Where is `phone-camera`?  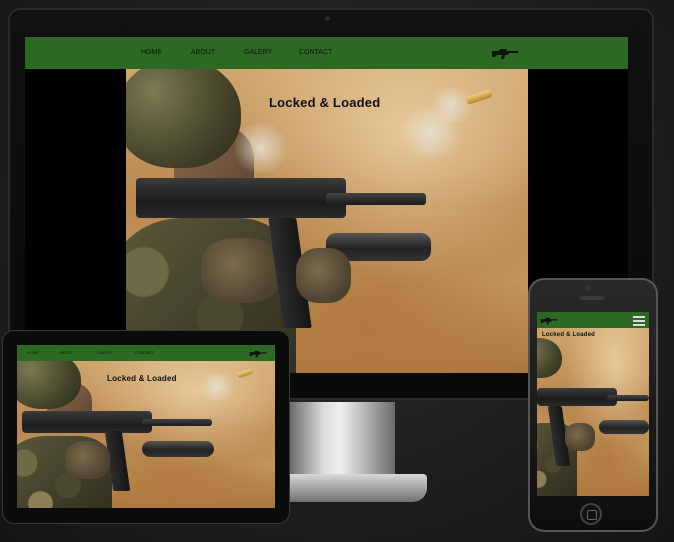
phone-camera is located at coordinates (588, 288).